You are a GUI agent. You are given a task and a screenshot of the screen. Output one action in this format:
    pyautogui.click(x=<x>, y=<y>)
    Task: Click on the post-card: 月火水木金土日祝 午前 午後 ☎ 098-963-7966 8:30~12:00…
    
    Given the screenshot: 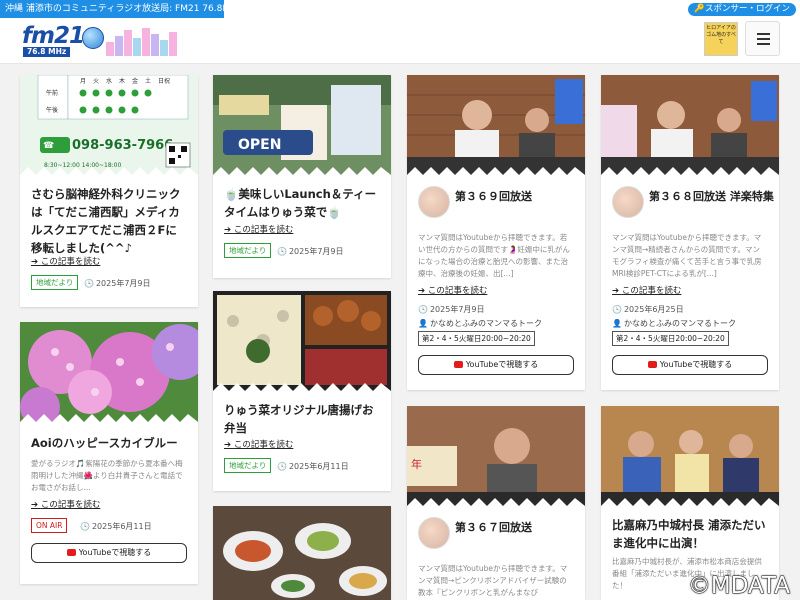 What is the action you would take?
    pyautogui.click(x=109, y=191)
    